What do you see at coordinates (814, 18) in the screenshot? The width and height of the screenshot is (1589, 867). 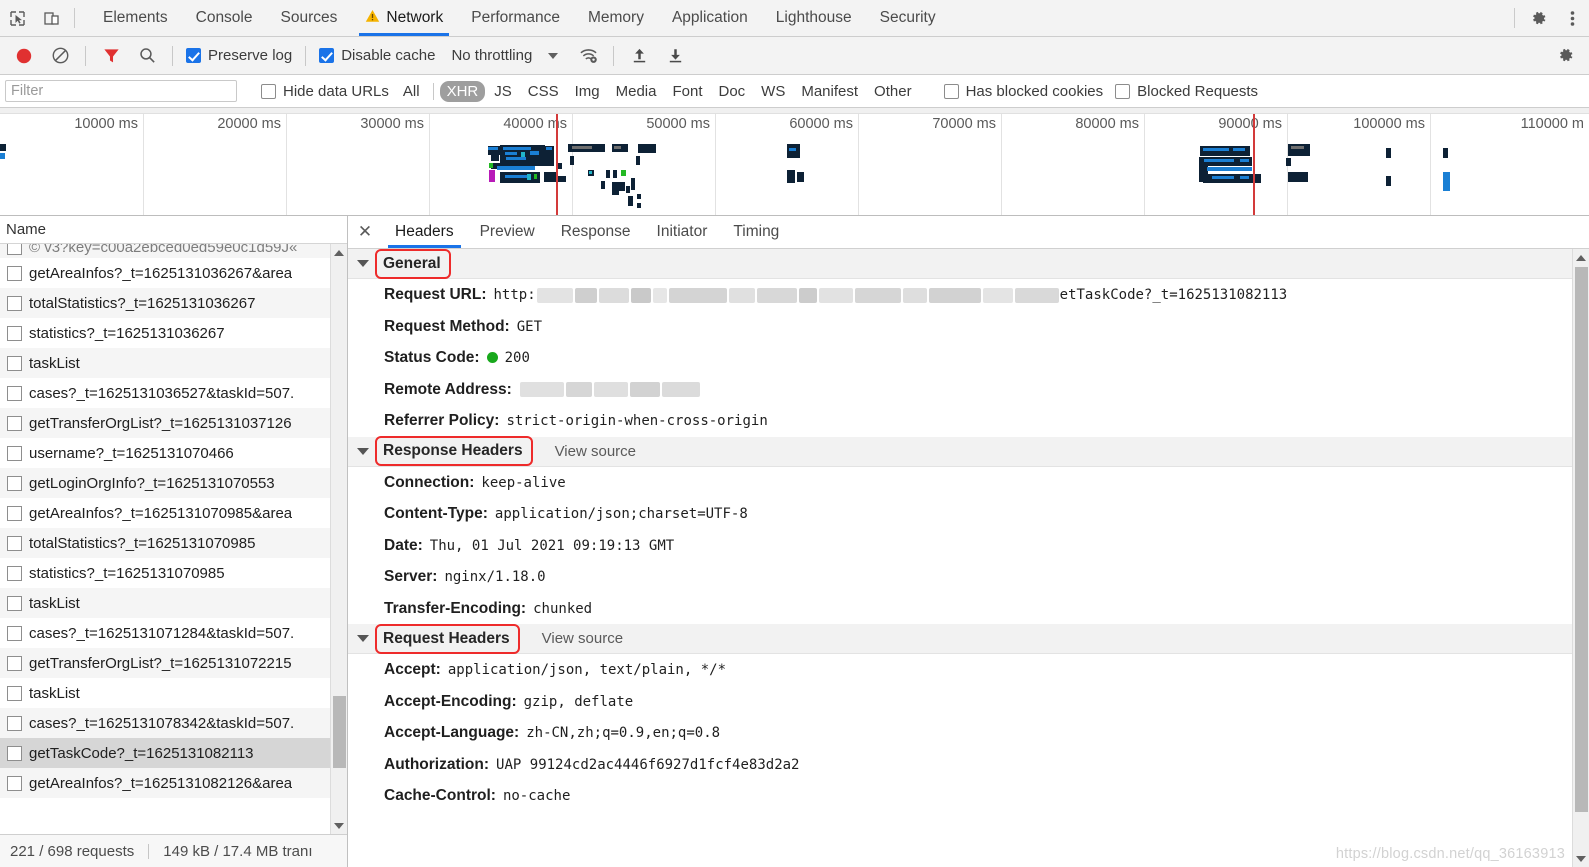 I see `tab-lighthouse: Lighthouse` at bounding box center [814, 18].